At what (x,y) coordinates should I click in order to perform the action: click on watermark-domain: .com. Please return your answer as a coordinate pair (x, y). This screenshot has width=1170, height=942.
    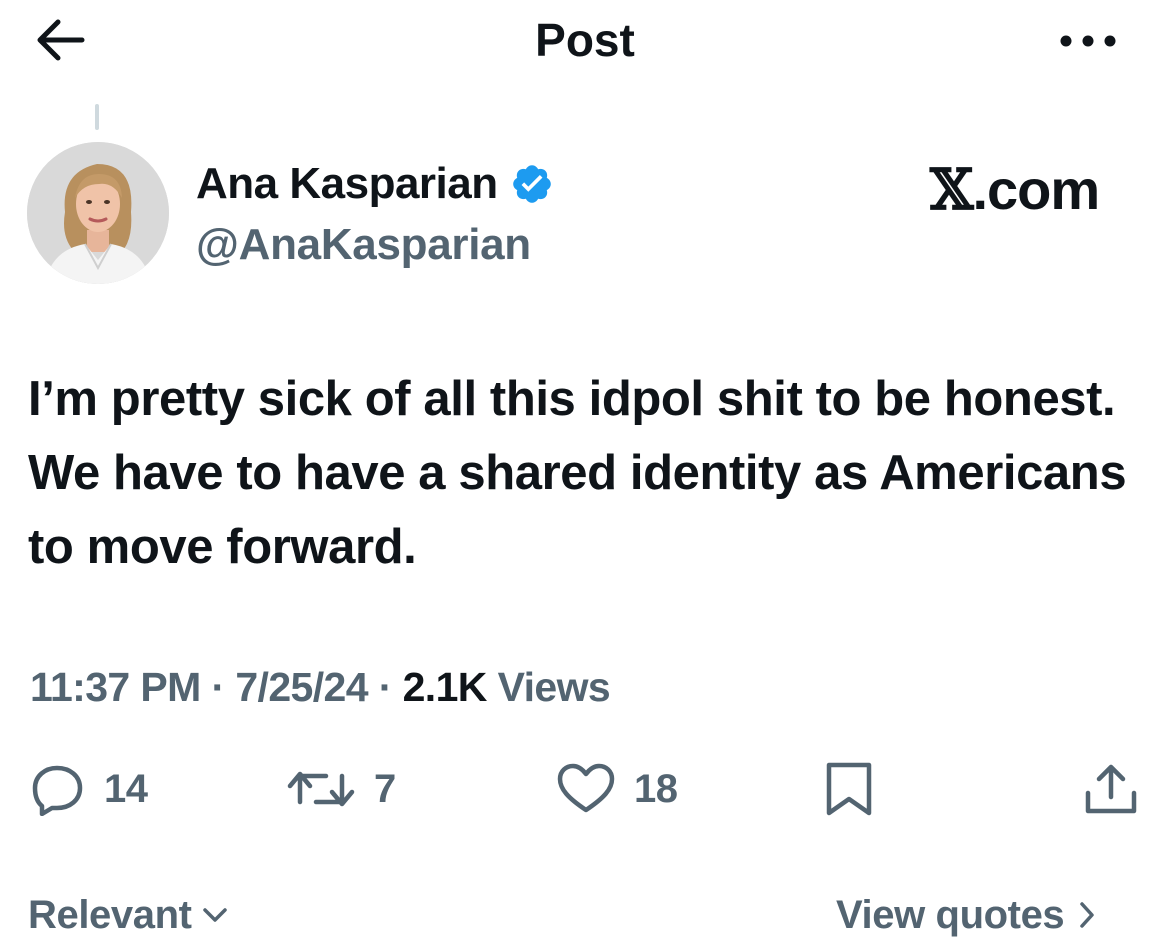
    Looking at the image, I should click on (1036, 189).